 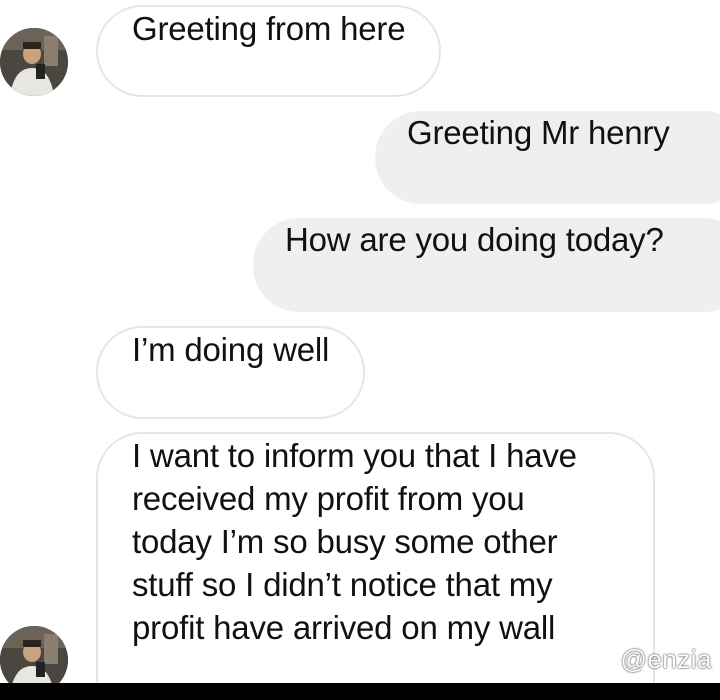 I want to click on message-bubble-incoming: Greeting from here, so click(x=269, y=51).